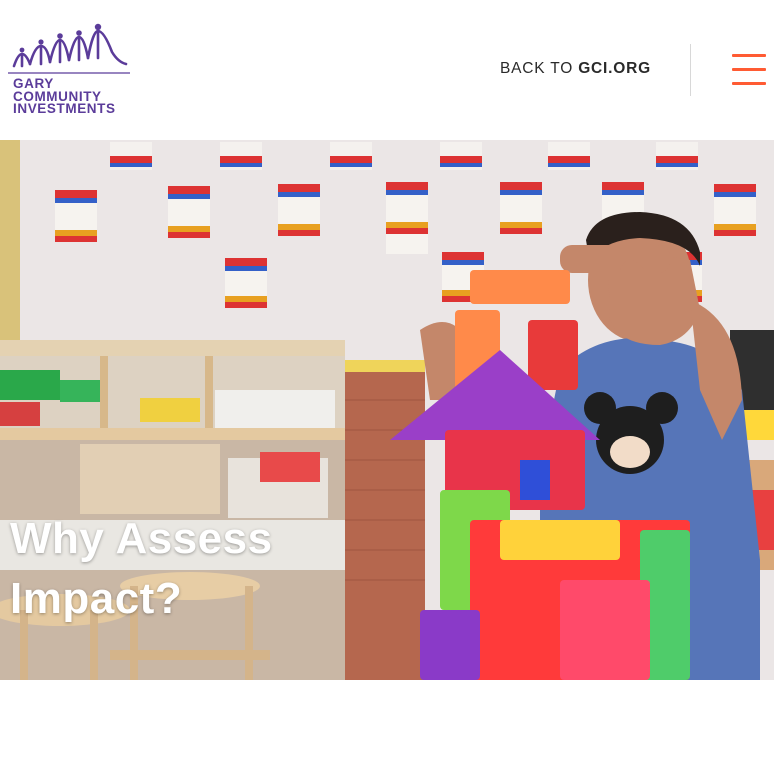 This screenshot has height=774, width=774. I want to click on back-link-prefix: BACK TO, so click(539, 68).